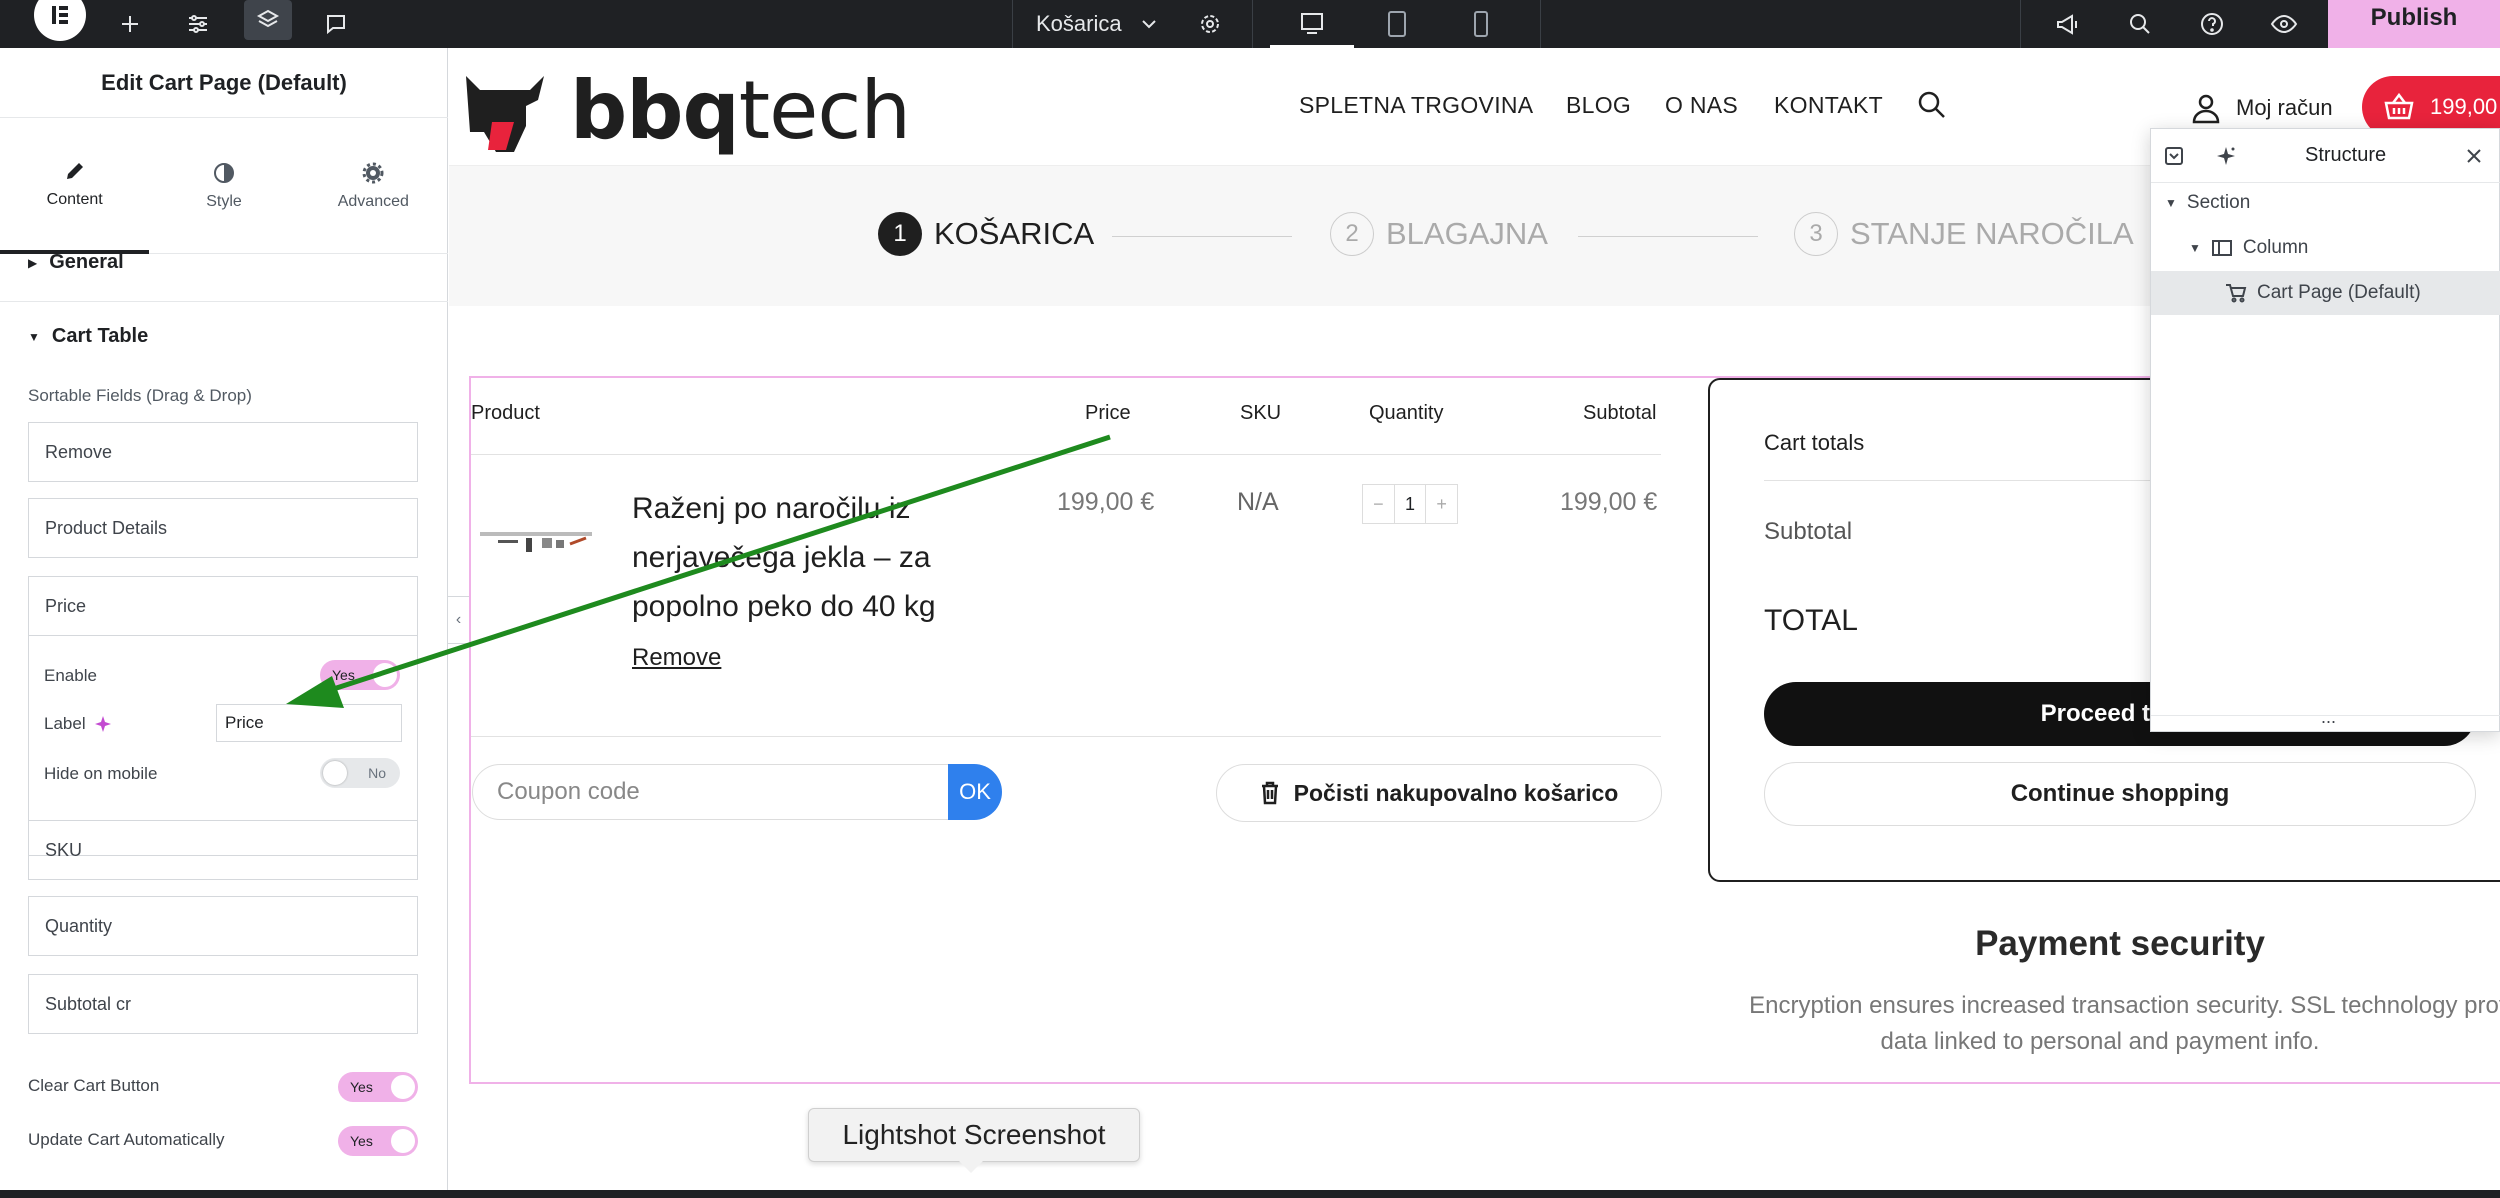  Describe the element at coordinates (309, 723) in the screenshot. I see `label-input` at that location.